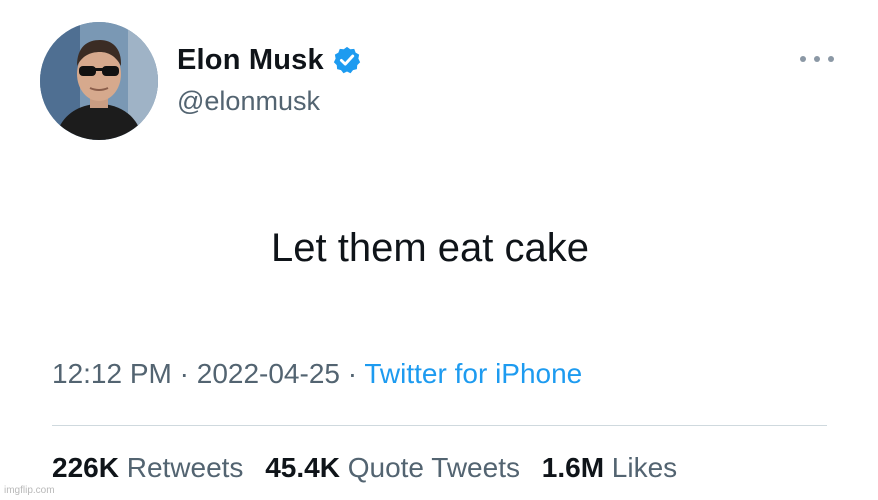  Describe the element at coordinates (573, 467) in the screenshot. I see `likes-count: 1.6M` at that location.